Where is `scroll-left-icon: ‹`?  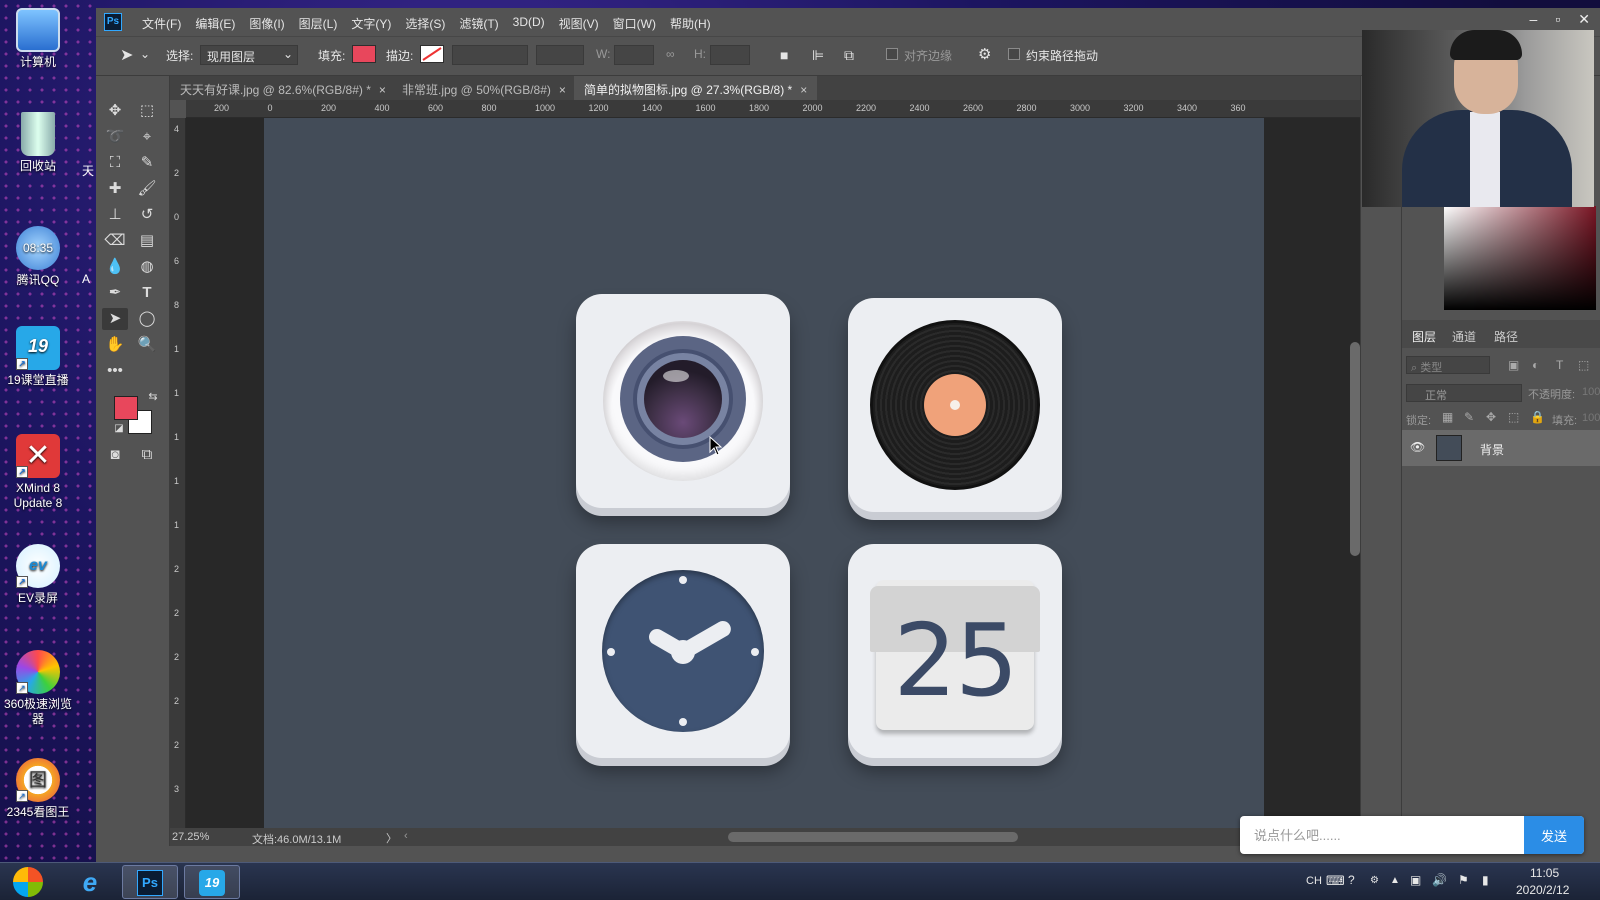
scroll-left-icon: ‹ is located at coordinates (406, 836).